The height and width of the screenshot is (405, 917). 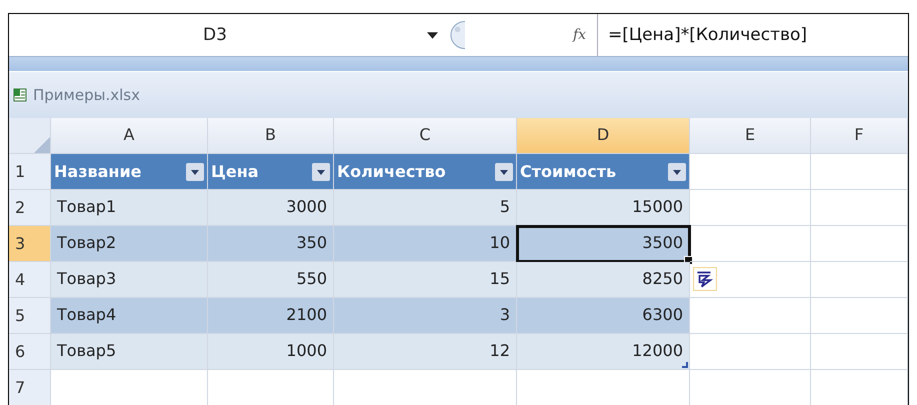 What do you see at coordinates (30, 316) in the screenshot?
I see `row-header: 5` at bounding box center [30, 316].